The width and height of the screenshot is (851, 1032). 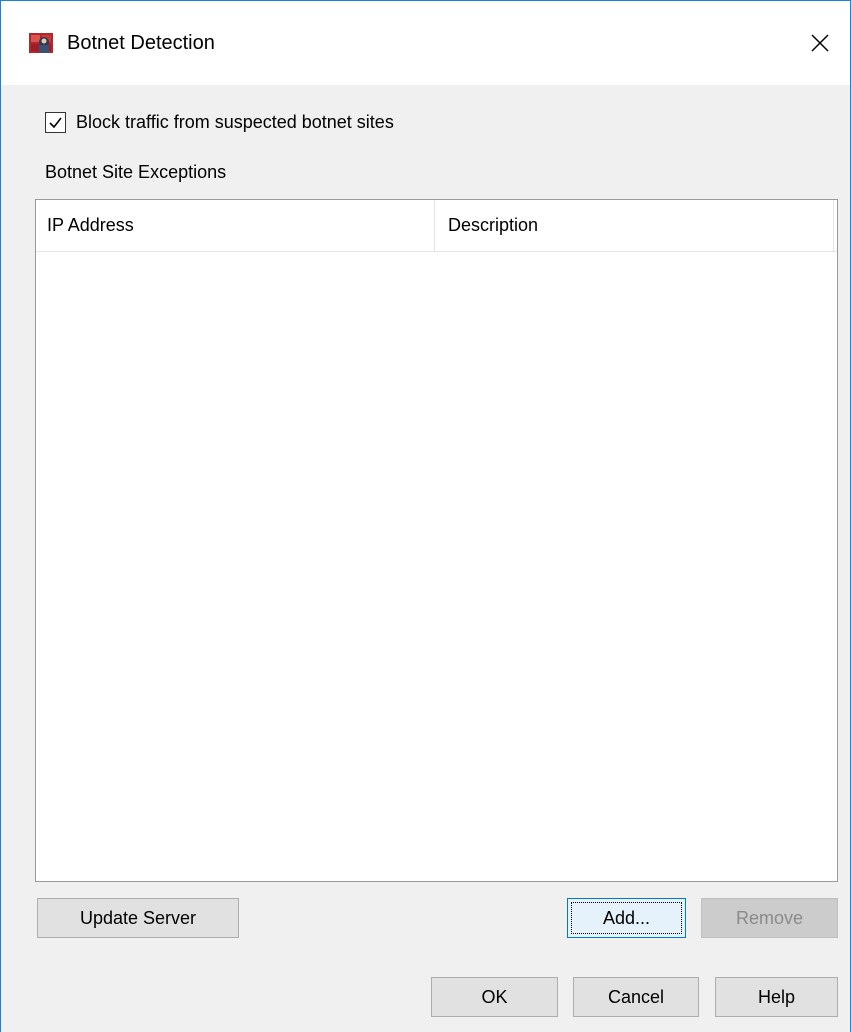 What do you see at coordinates (769, 918) in the screenshot?
I see `remove-button: Remove` at bounding box center [769, 918].